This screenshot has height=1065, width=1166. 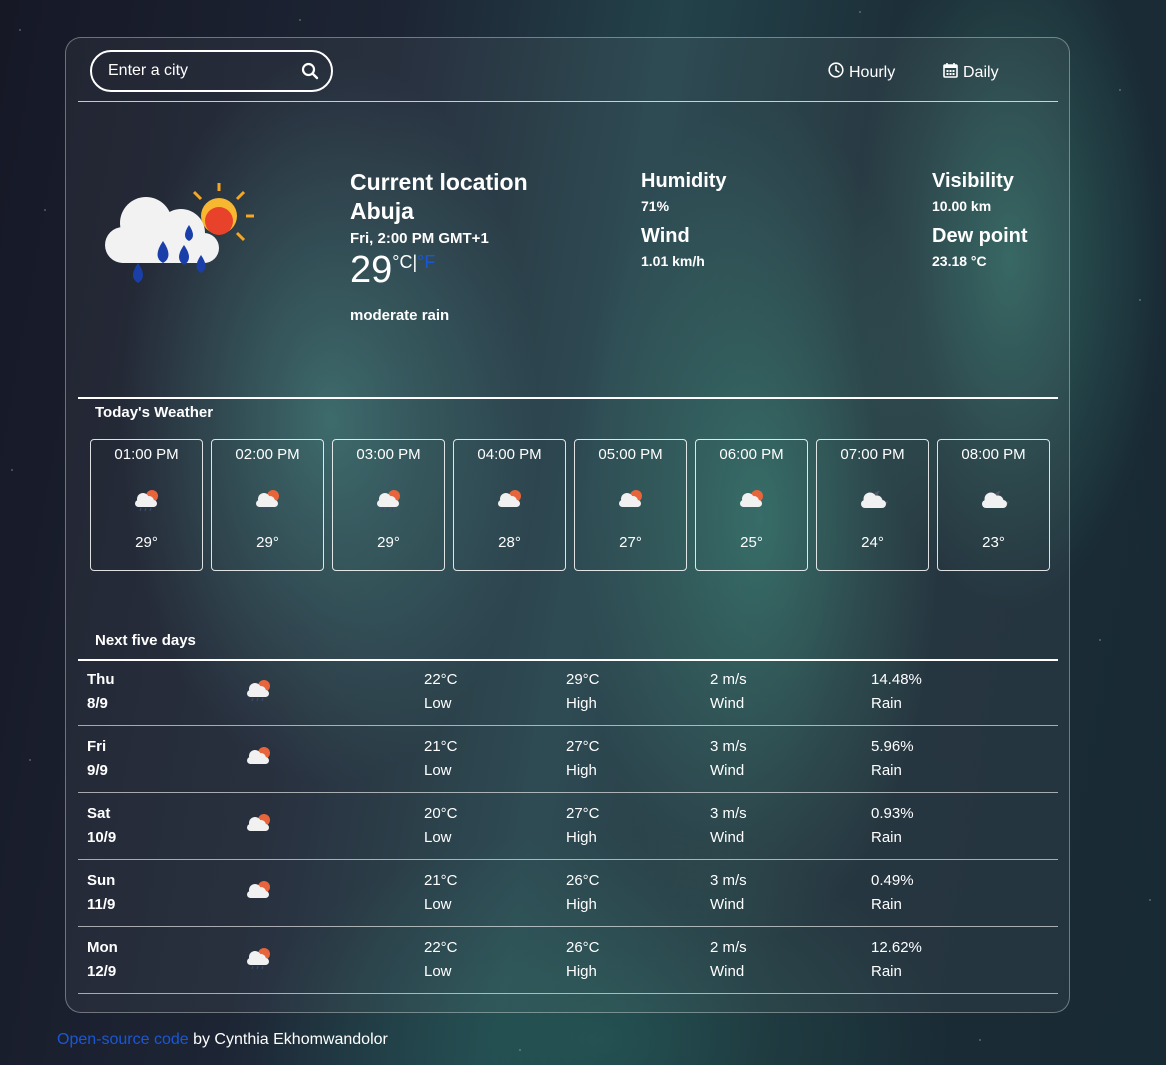 I want to click on top-bar: Hourly Daily, so click(x=568, y=76).